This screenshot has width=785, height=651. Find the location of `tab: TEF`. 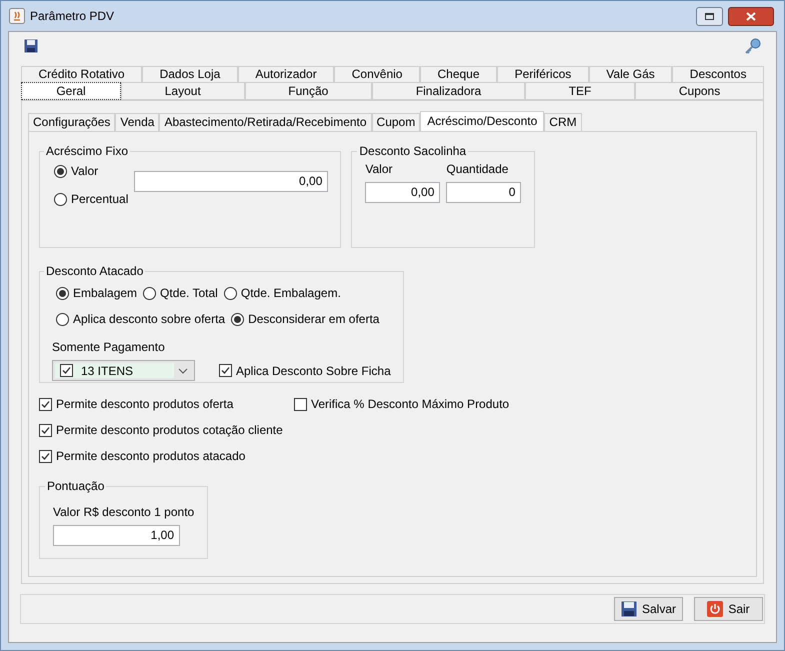

tab: TEF is located at coordinates (580, 91).